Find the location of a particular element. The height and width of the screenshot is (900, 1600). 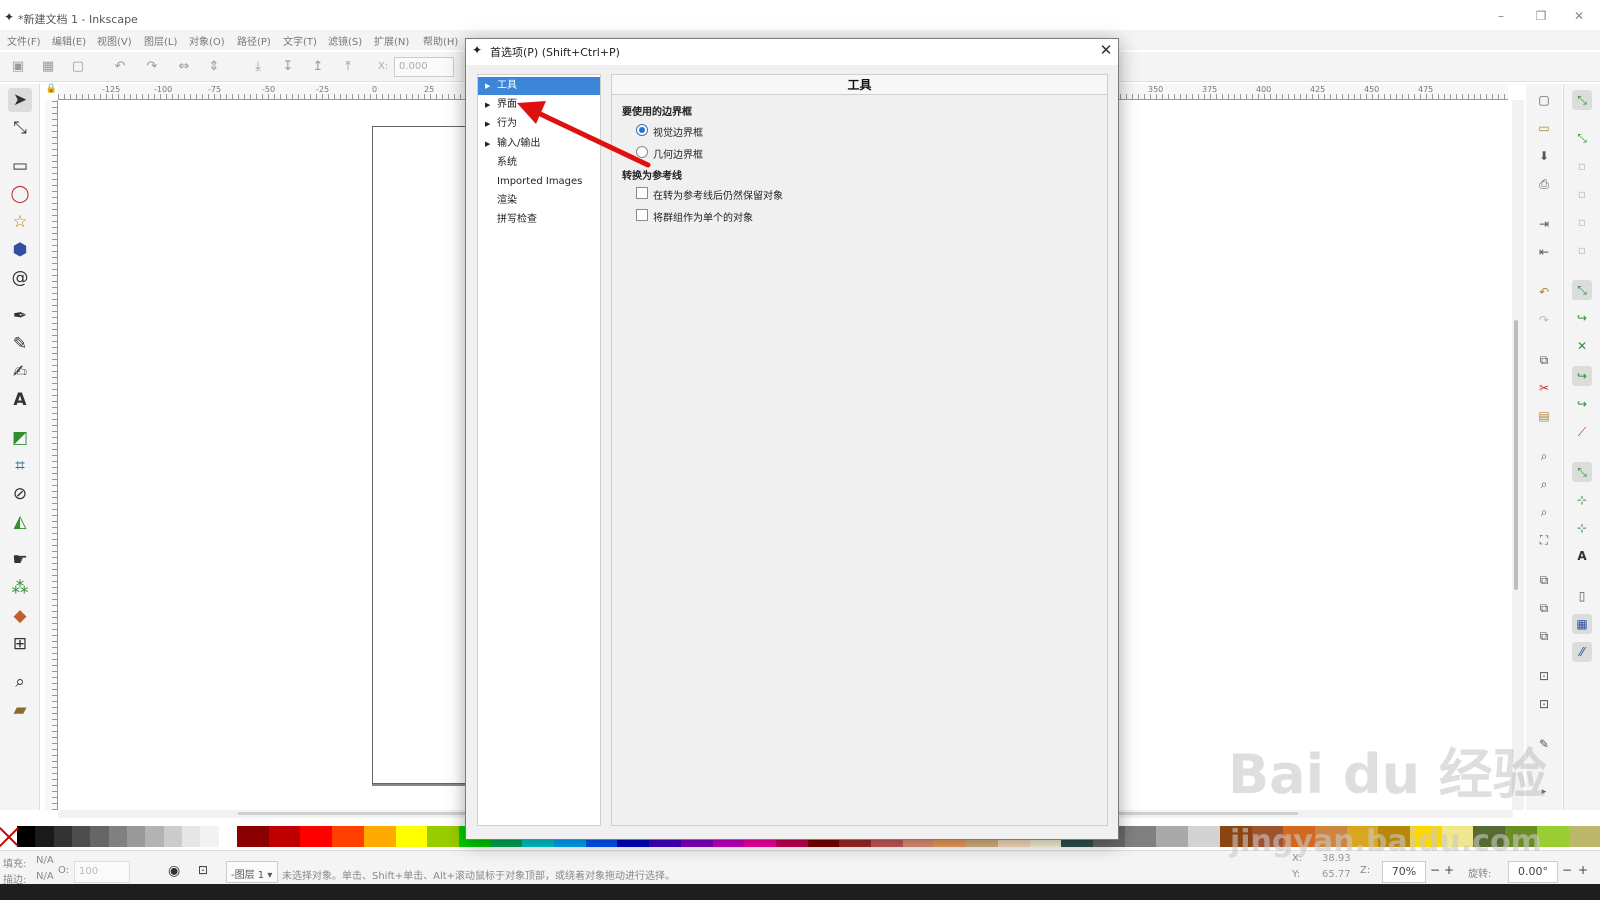

zoom-page-icon: ⌕ is located at coordinates (1544, 512).